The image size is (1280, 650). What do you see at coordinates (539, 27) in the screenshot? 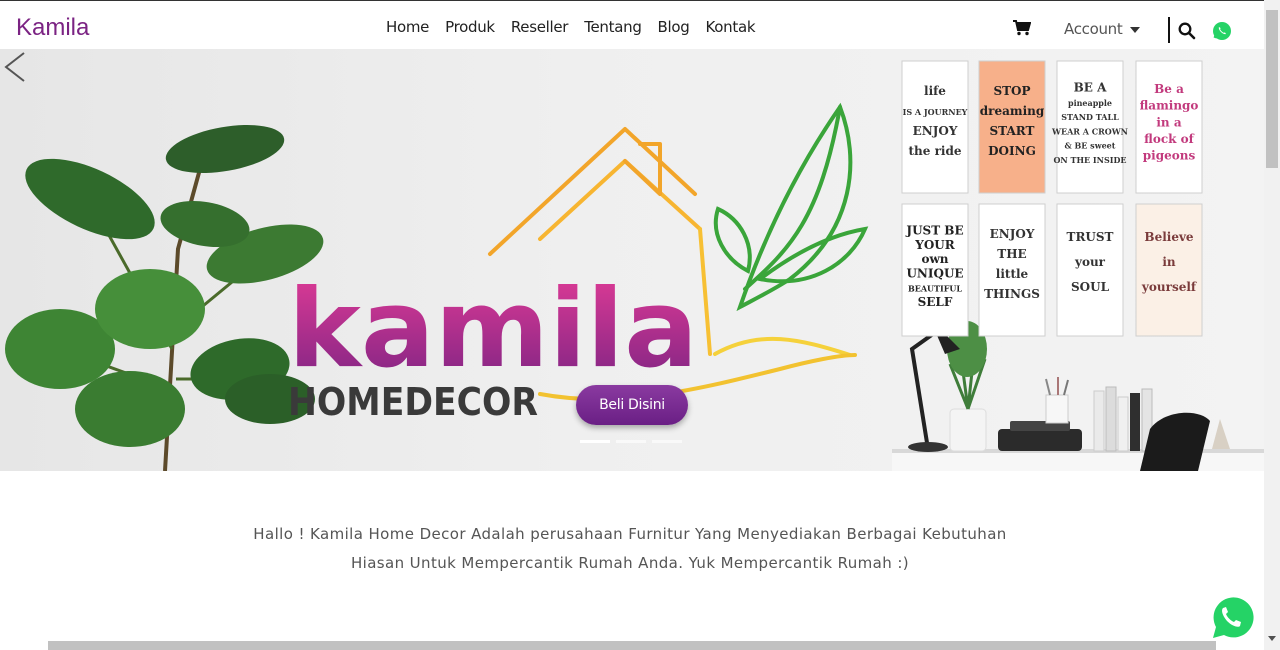
I see `nav-reseller: Reseller` at bounding box center [539, 27].